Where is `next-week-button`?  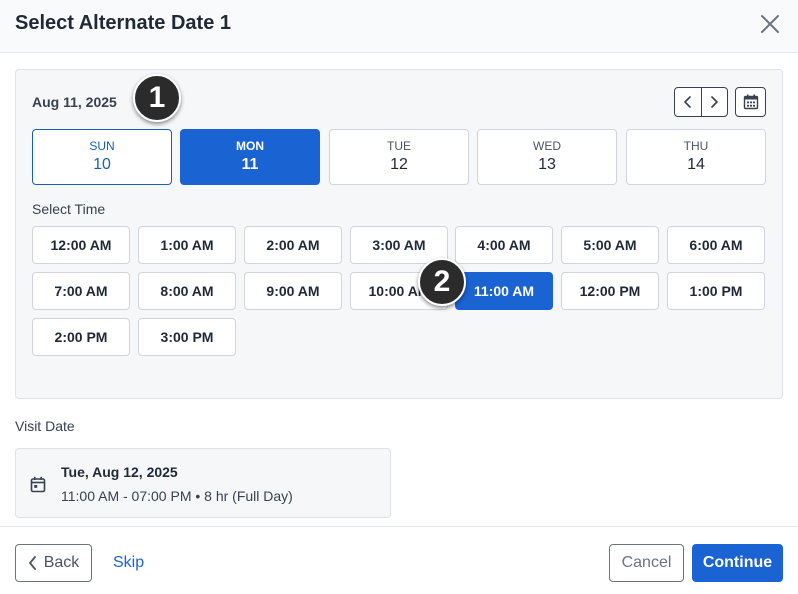 next-week-button is located at coordinates (713, 102).